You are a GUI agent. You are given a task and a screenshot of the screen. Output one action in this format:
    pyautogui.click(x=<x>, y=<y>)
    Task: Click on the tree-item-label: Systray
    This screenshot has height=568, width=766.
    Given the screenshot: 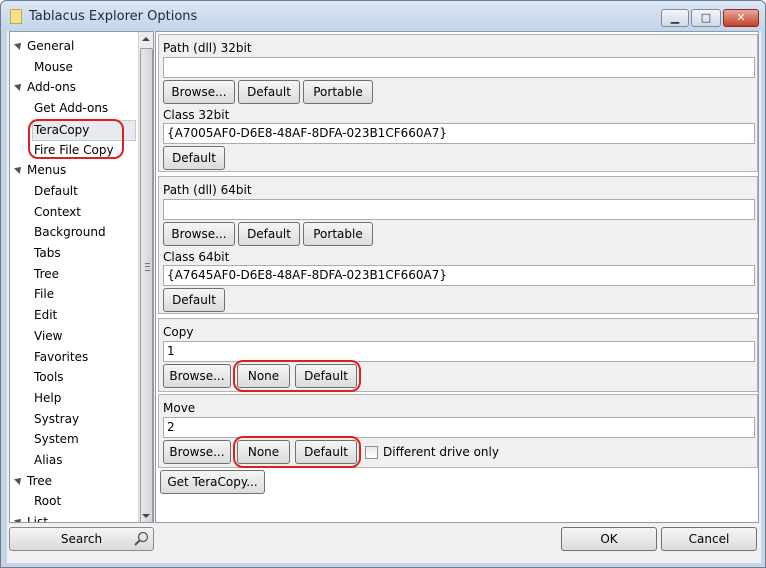 What is the action you would take?
    pyautogui.click(x=57, y=418)
    